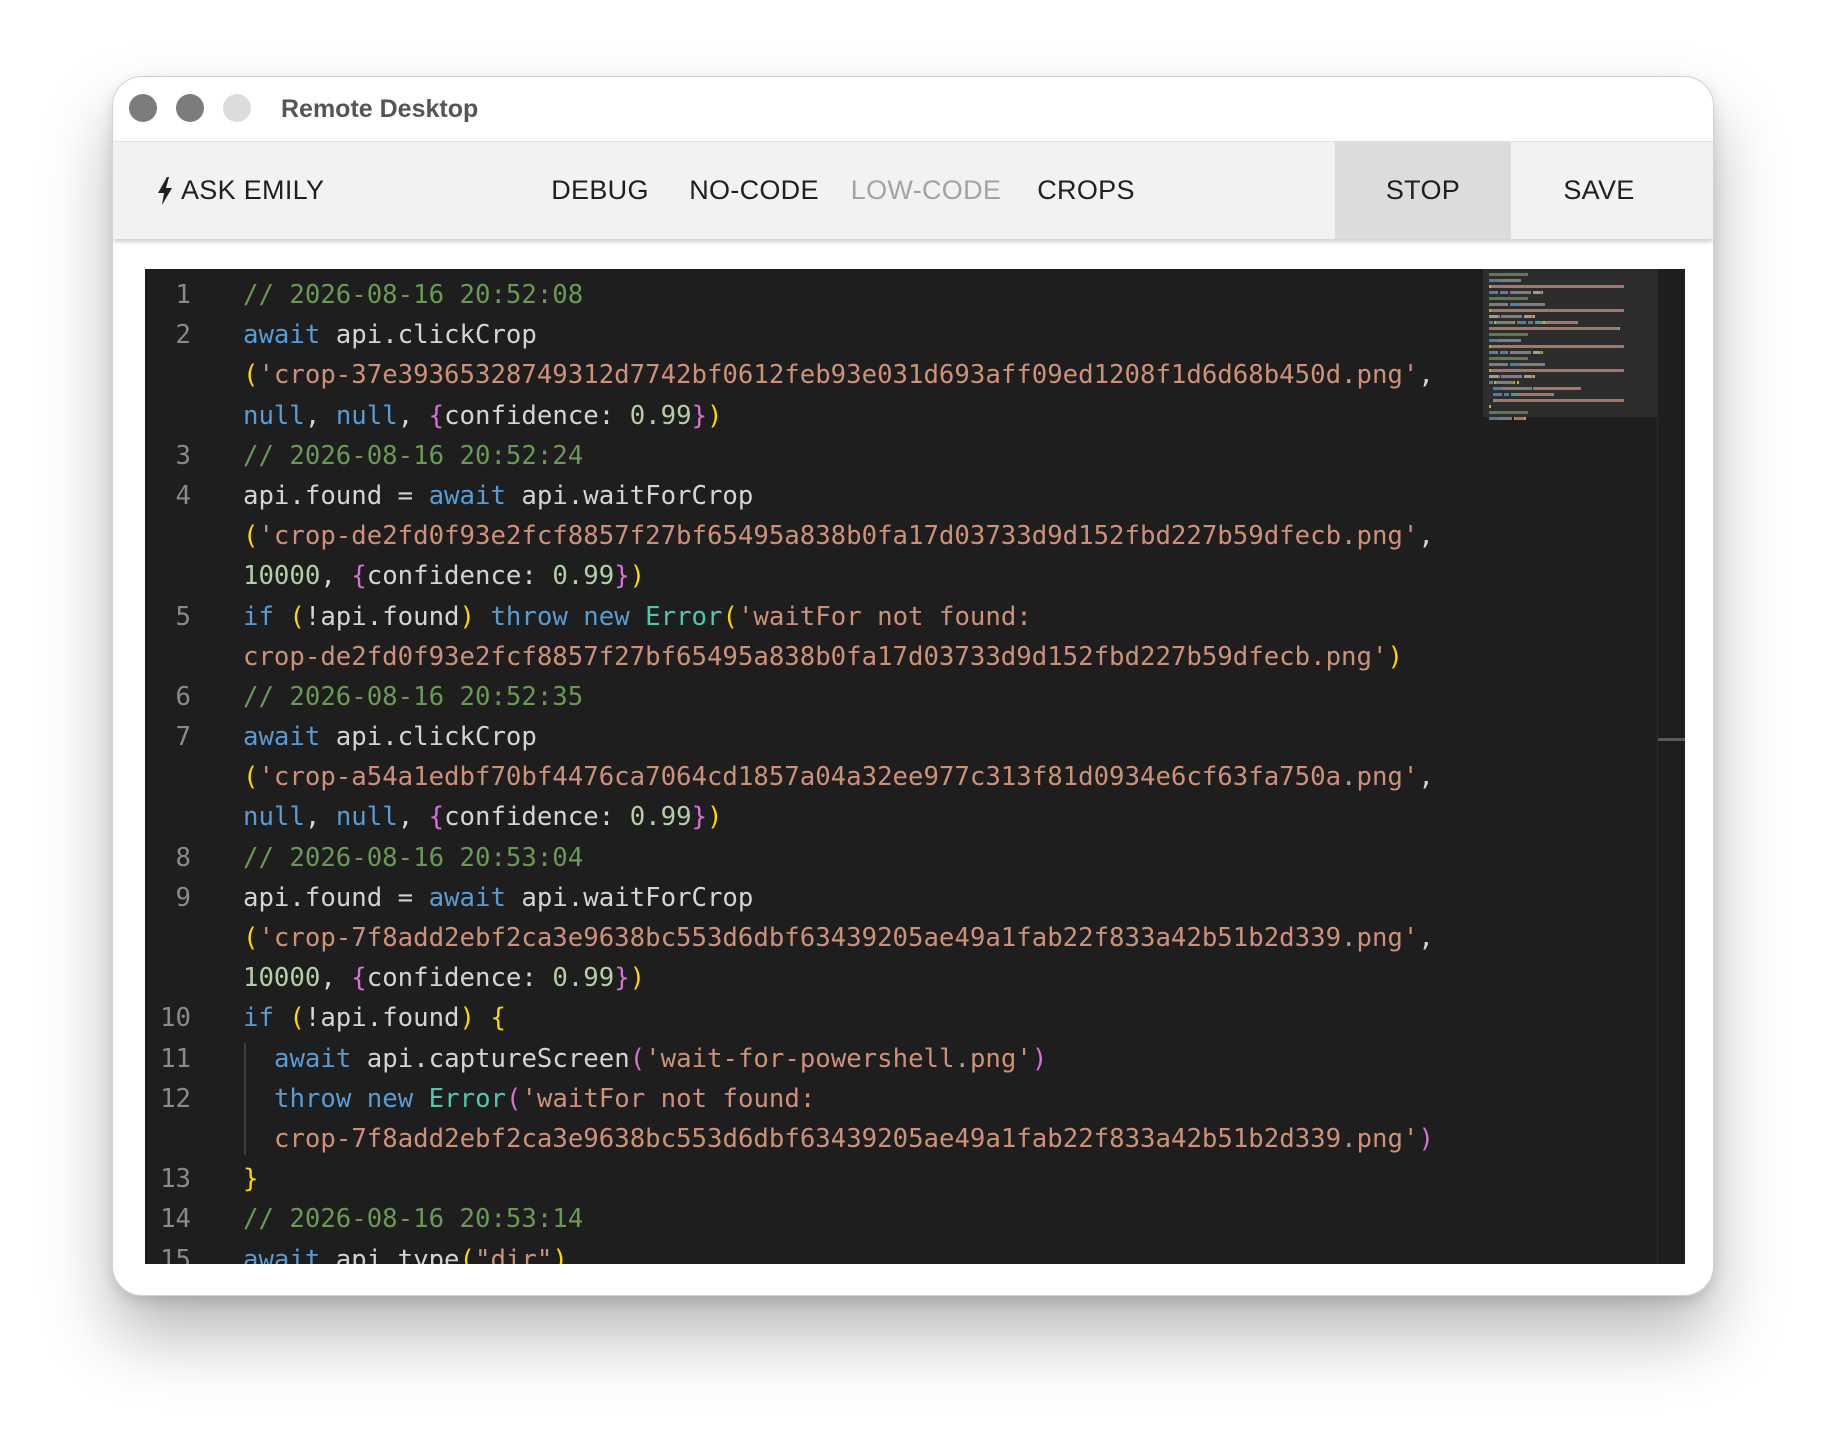 This screenshot has width=1824, height=1440. I want to click on save-button: SAVE, so click(1599, 190).